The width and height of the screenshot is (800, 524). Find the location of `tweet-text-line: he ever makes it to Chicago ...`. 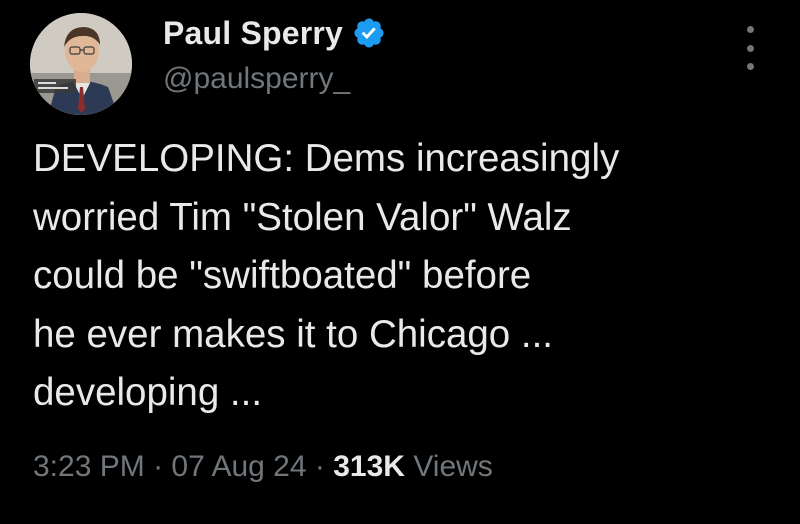

tweet-text-line: he ever makes it to Chicago ... is located at coordinates (293, 334).